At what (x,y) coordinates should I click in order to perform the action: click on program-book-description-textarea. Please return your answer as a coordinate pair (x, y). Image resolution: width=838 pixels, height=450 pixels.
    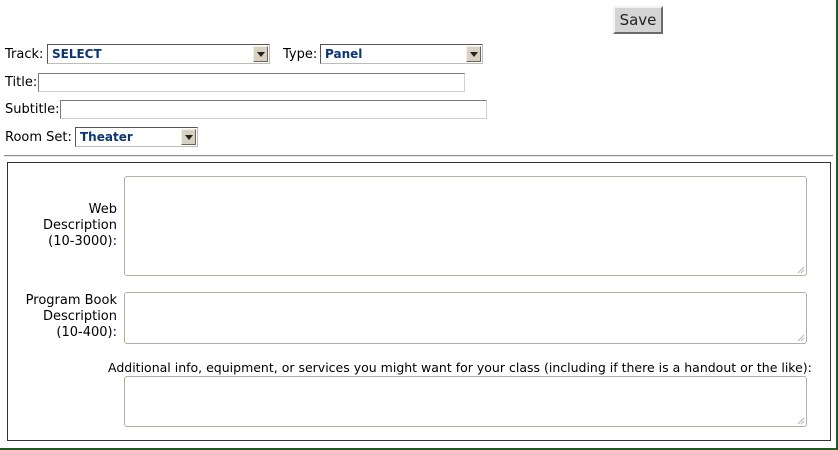
    Looking at the image, I should click on (465, 318).